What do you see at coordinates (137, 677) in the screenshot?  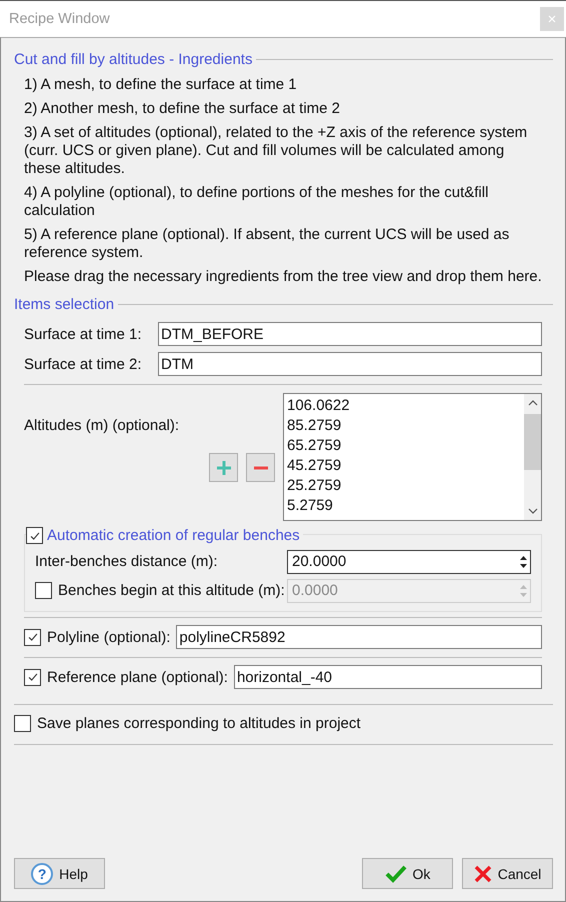 I see `checkbox-label: Reference plane (optional):` at bounding box center [137, 677].